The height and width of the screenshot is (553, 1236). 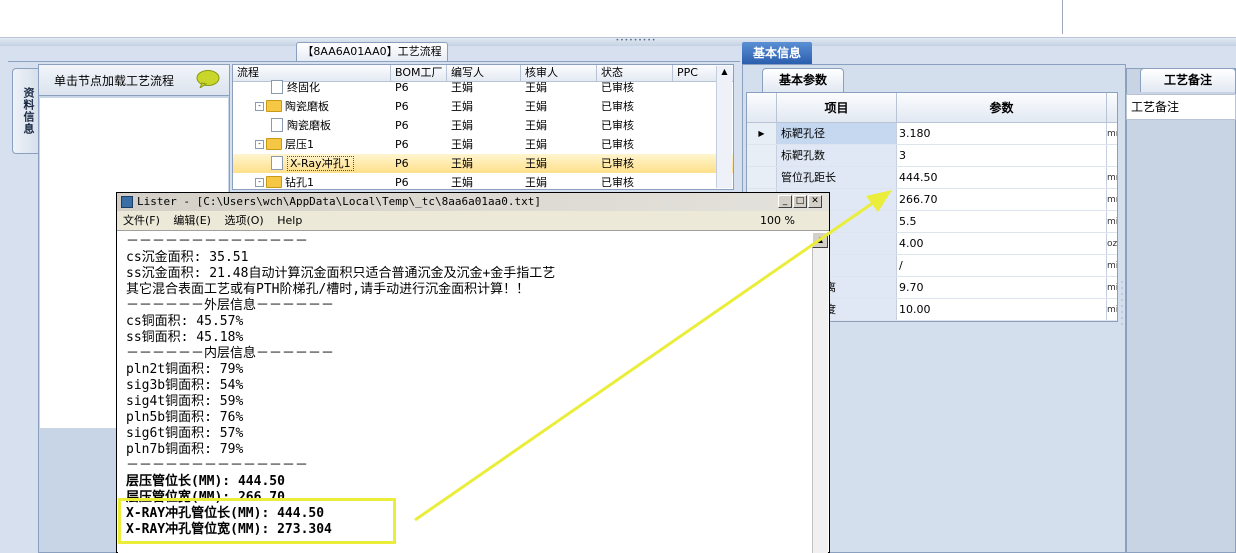 I want to click on param-value: 3.180, so click(x=1002, y=133).